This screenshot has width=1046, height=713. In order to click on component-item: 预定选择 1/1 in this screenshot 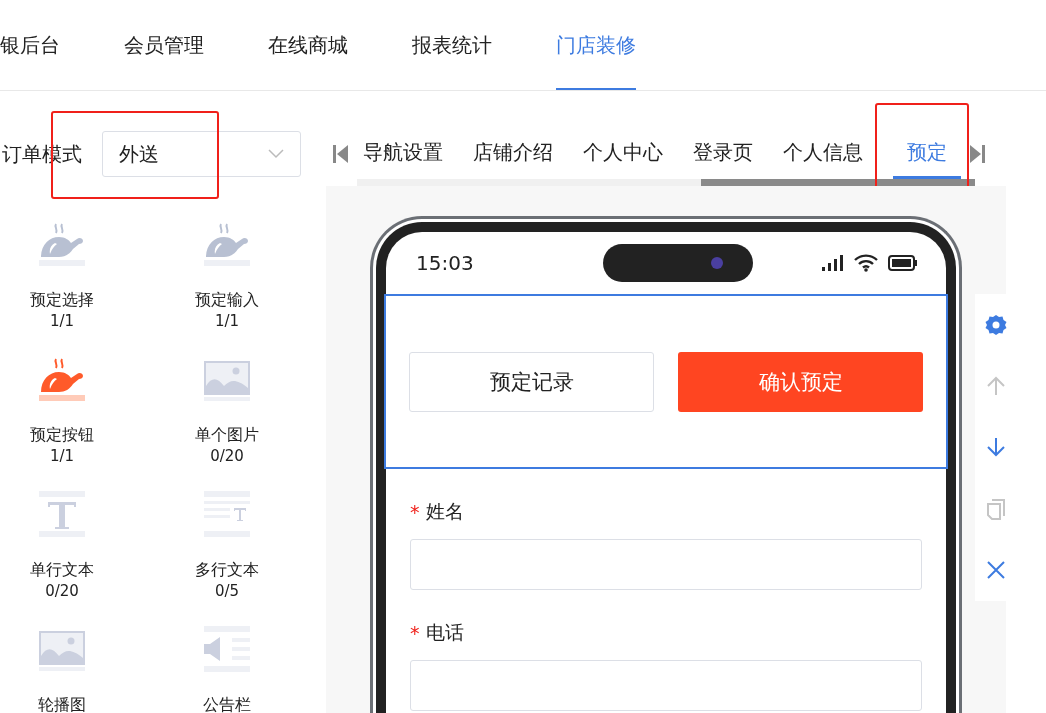, I will do `click(62, 288)`.